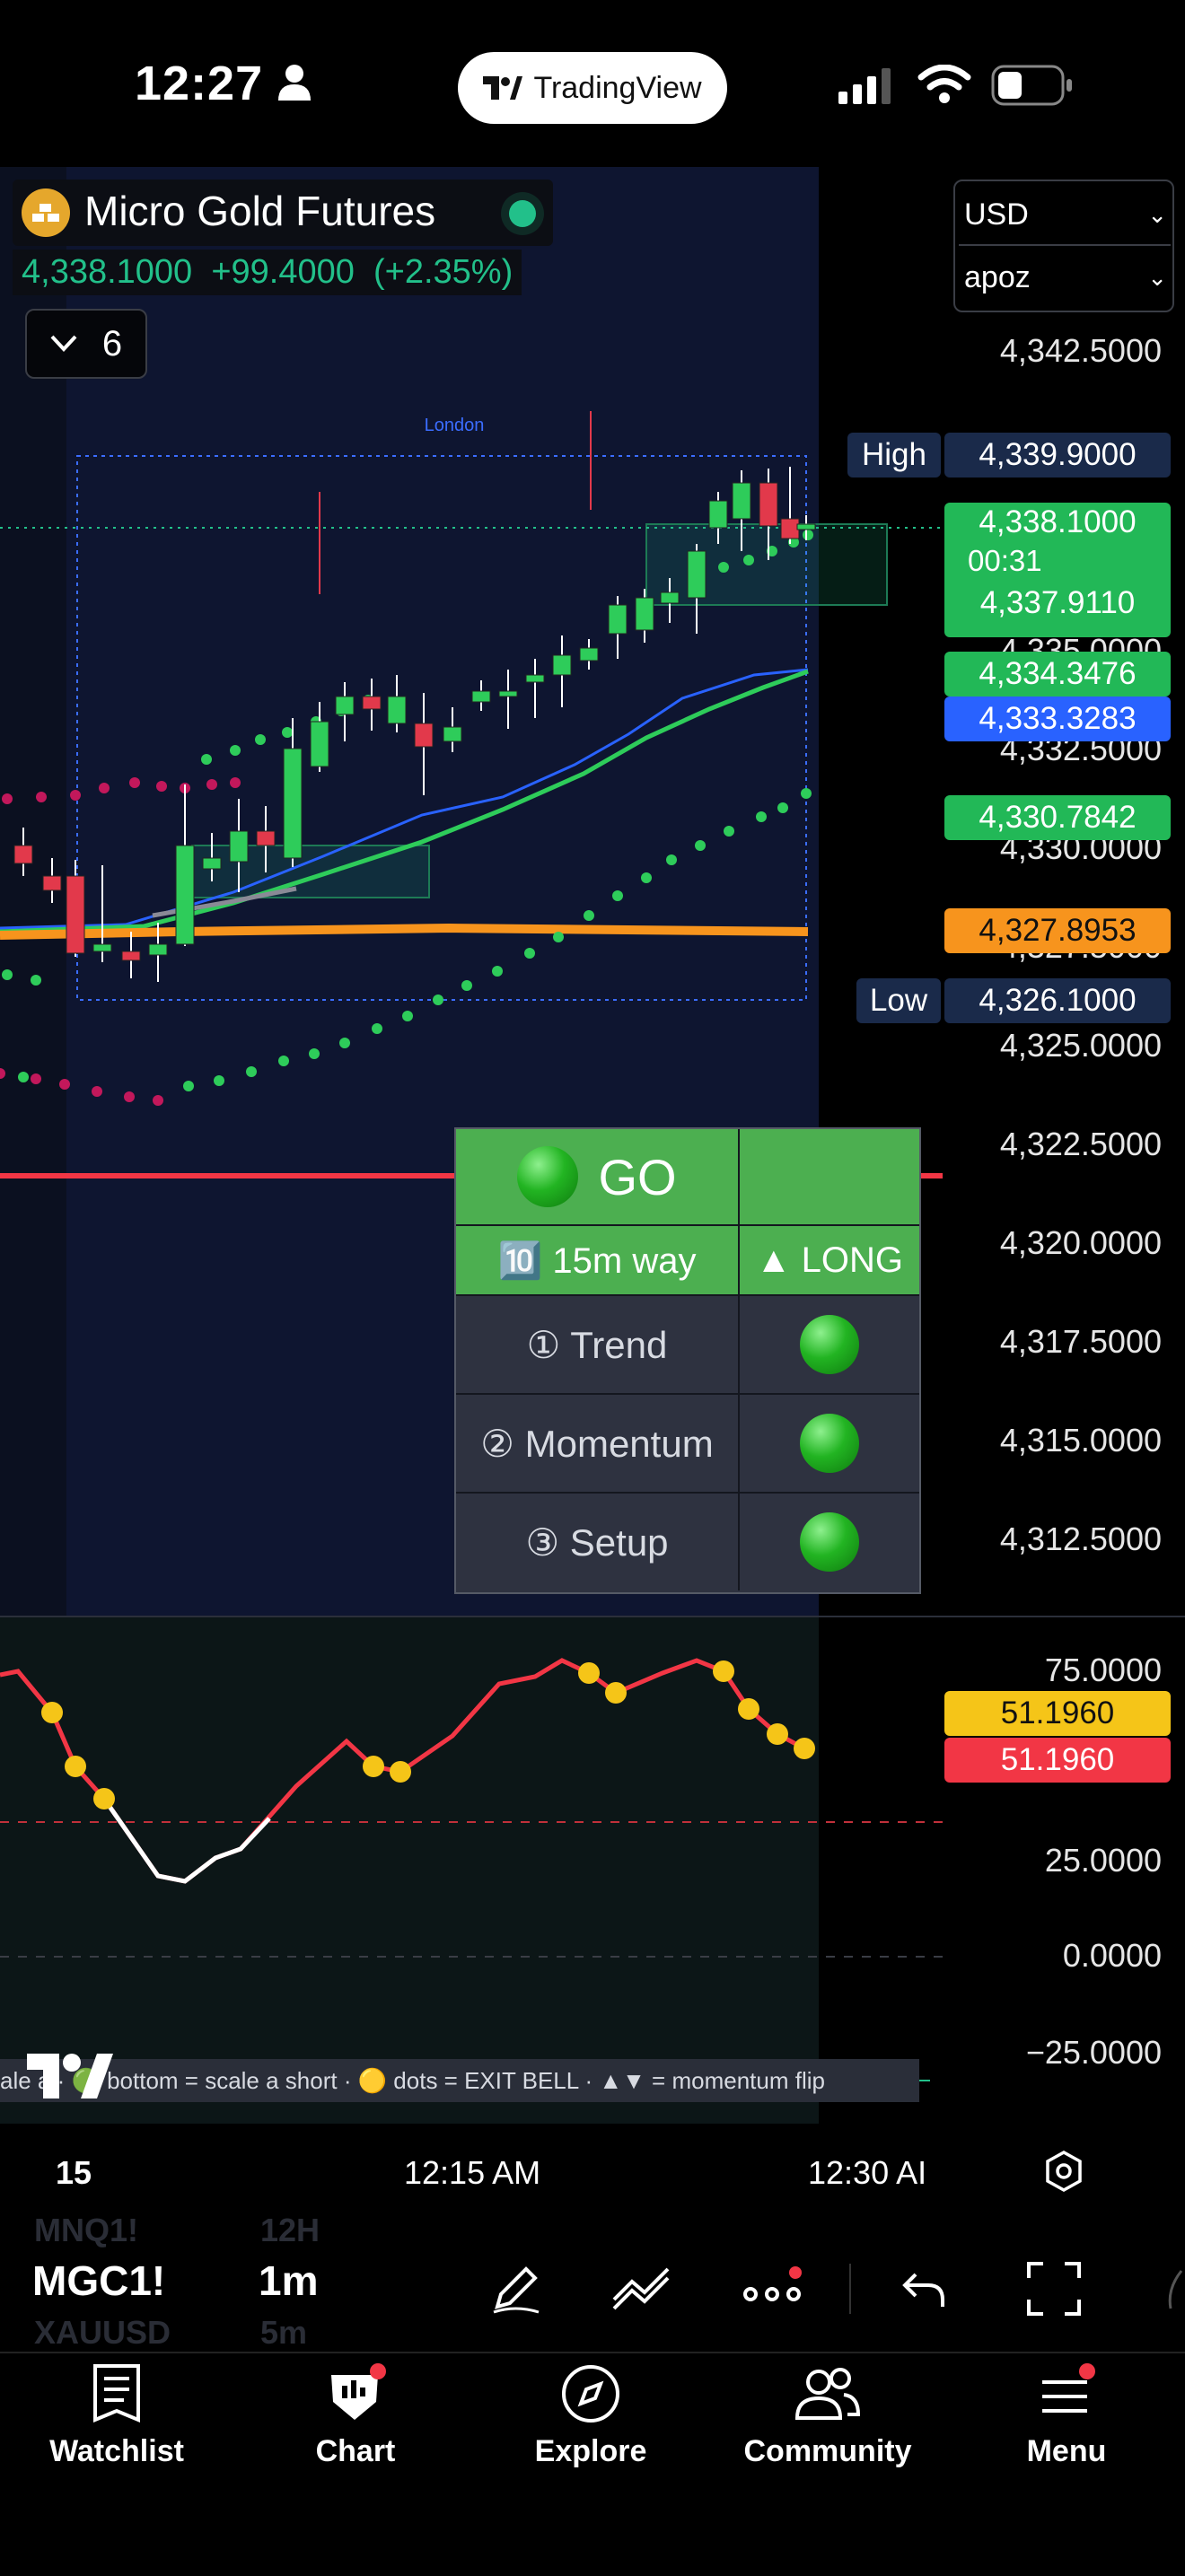  What do you see at coordinates (1057, 719) in the screenshot?
I see `target-3-tag: 4,333.3283` at bounding box center [1057, 719].